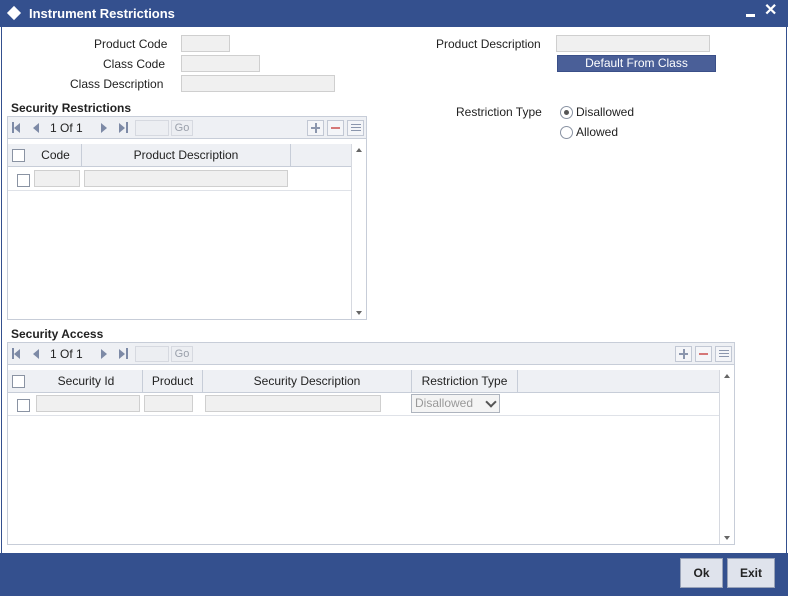 The width and height of the screenshot is (788, 596). Describe the element at coordinates (751, 12) in the screenshot. I see `minimize-icon` at that location.